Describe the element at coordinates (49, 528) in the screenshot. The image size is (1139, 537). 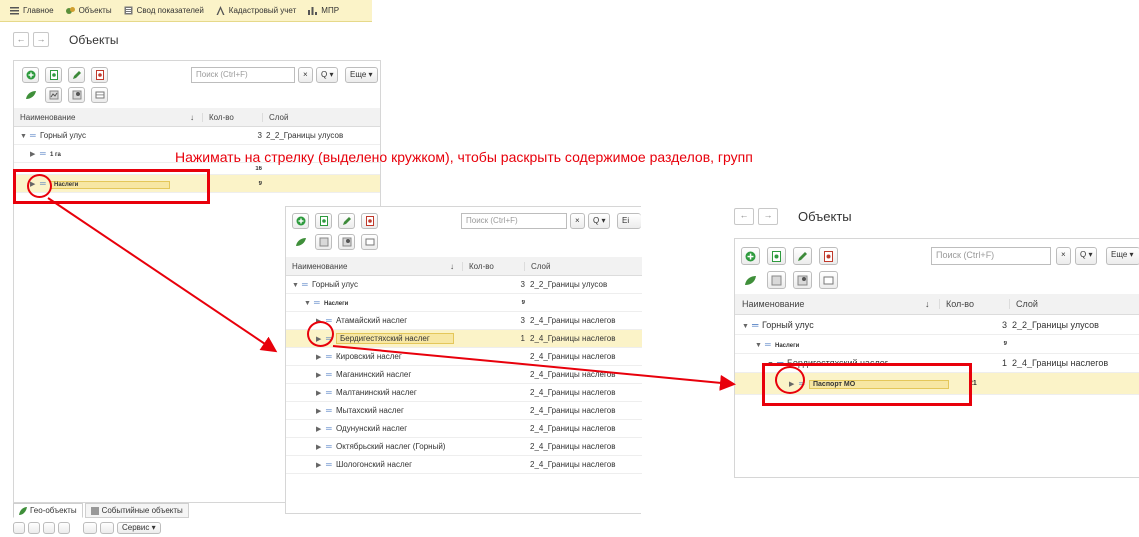
I see `user-tool-icon` at that location.